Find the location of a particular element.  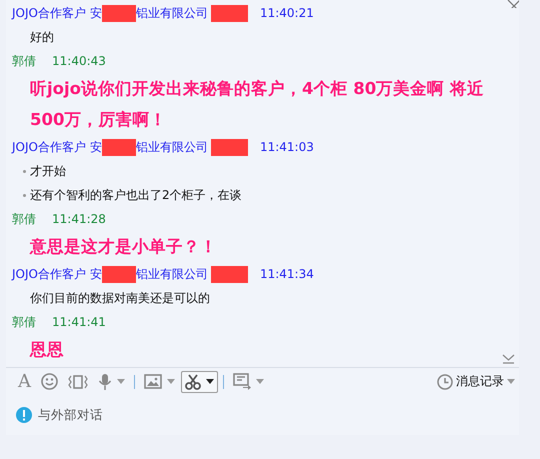

scissors-icon is located at coordinates (193, 382).